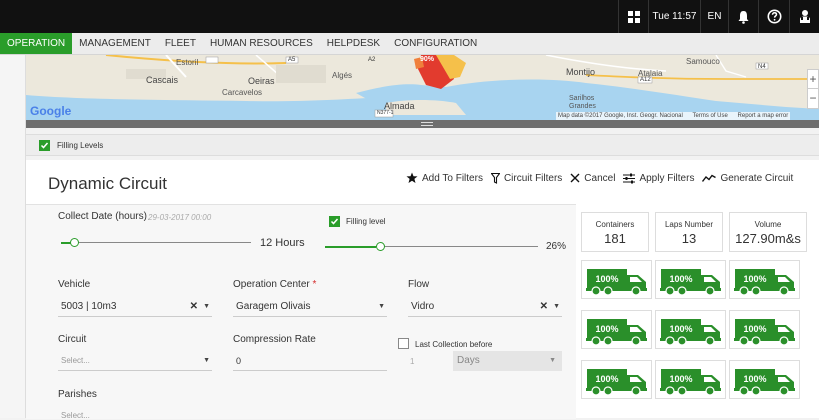 The image size is (819, 420). Describe the element at coordinates (275, 284) in the screenshot. I see `operation-center-label: Operation Center *` at that location.